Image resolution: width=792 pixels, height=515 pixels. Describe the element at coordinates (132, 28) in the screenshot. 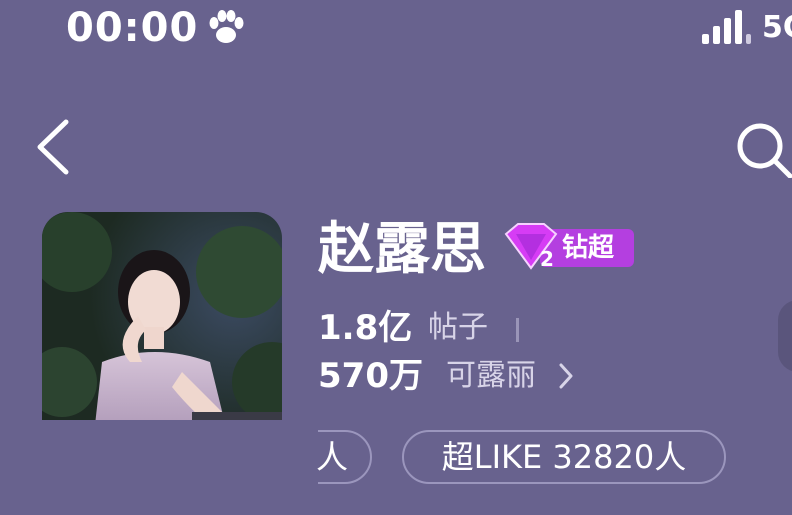

I see `status-time: 00:00` at that location.